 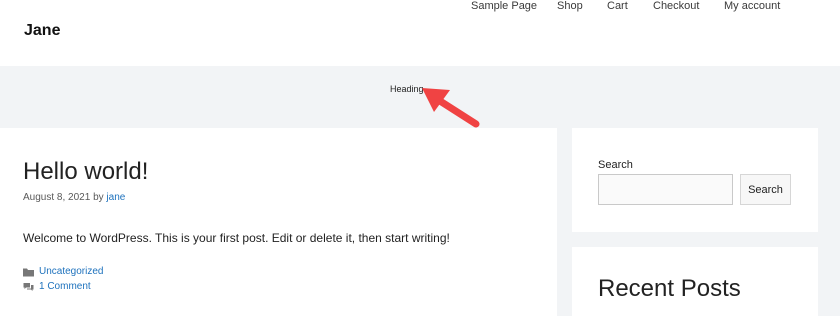 What do you see at coordinates (504, 6) in the screenshot?
I see `nav-item-sample-page: Sample Page` at bounding box center [504, 6].